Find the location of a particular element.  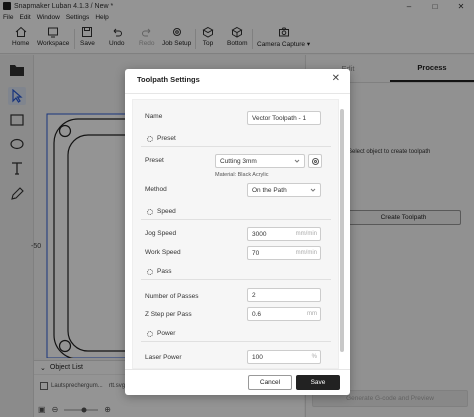

laser-power-field: 100 % is located at coordinates (284, 357).